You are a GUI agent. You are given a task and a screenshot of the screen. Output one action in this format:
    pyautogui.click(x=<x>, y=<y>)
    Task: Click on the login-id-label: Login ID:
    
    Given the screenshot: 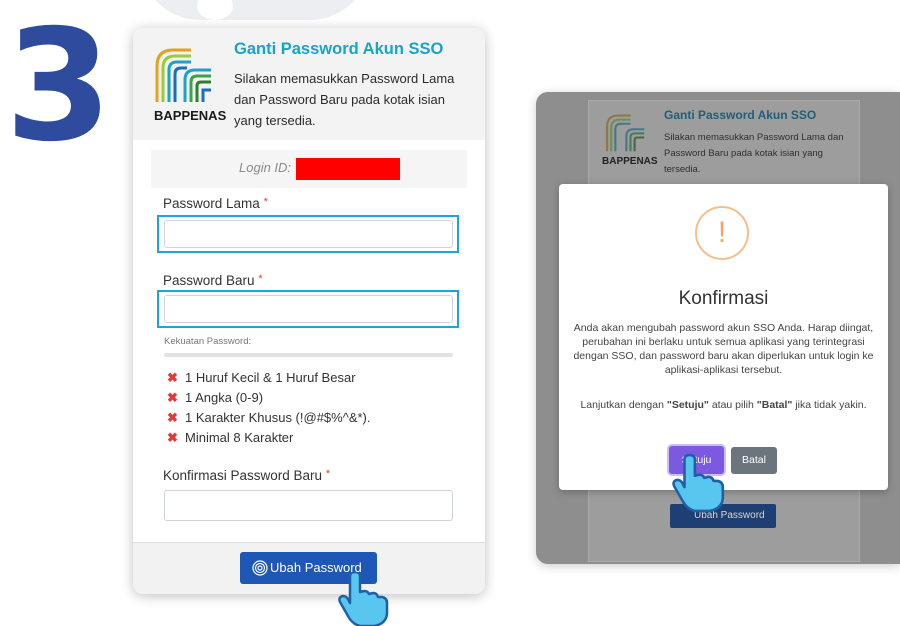 What is the action you would take?
    pyautogui.click(x=265, y=167)
    